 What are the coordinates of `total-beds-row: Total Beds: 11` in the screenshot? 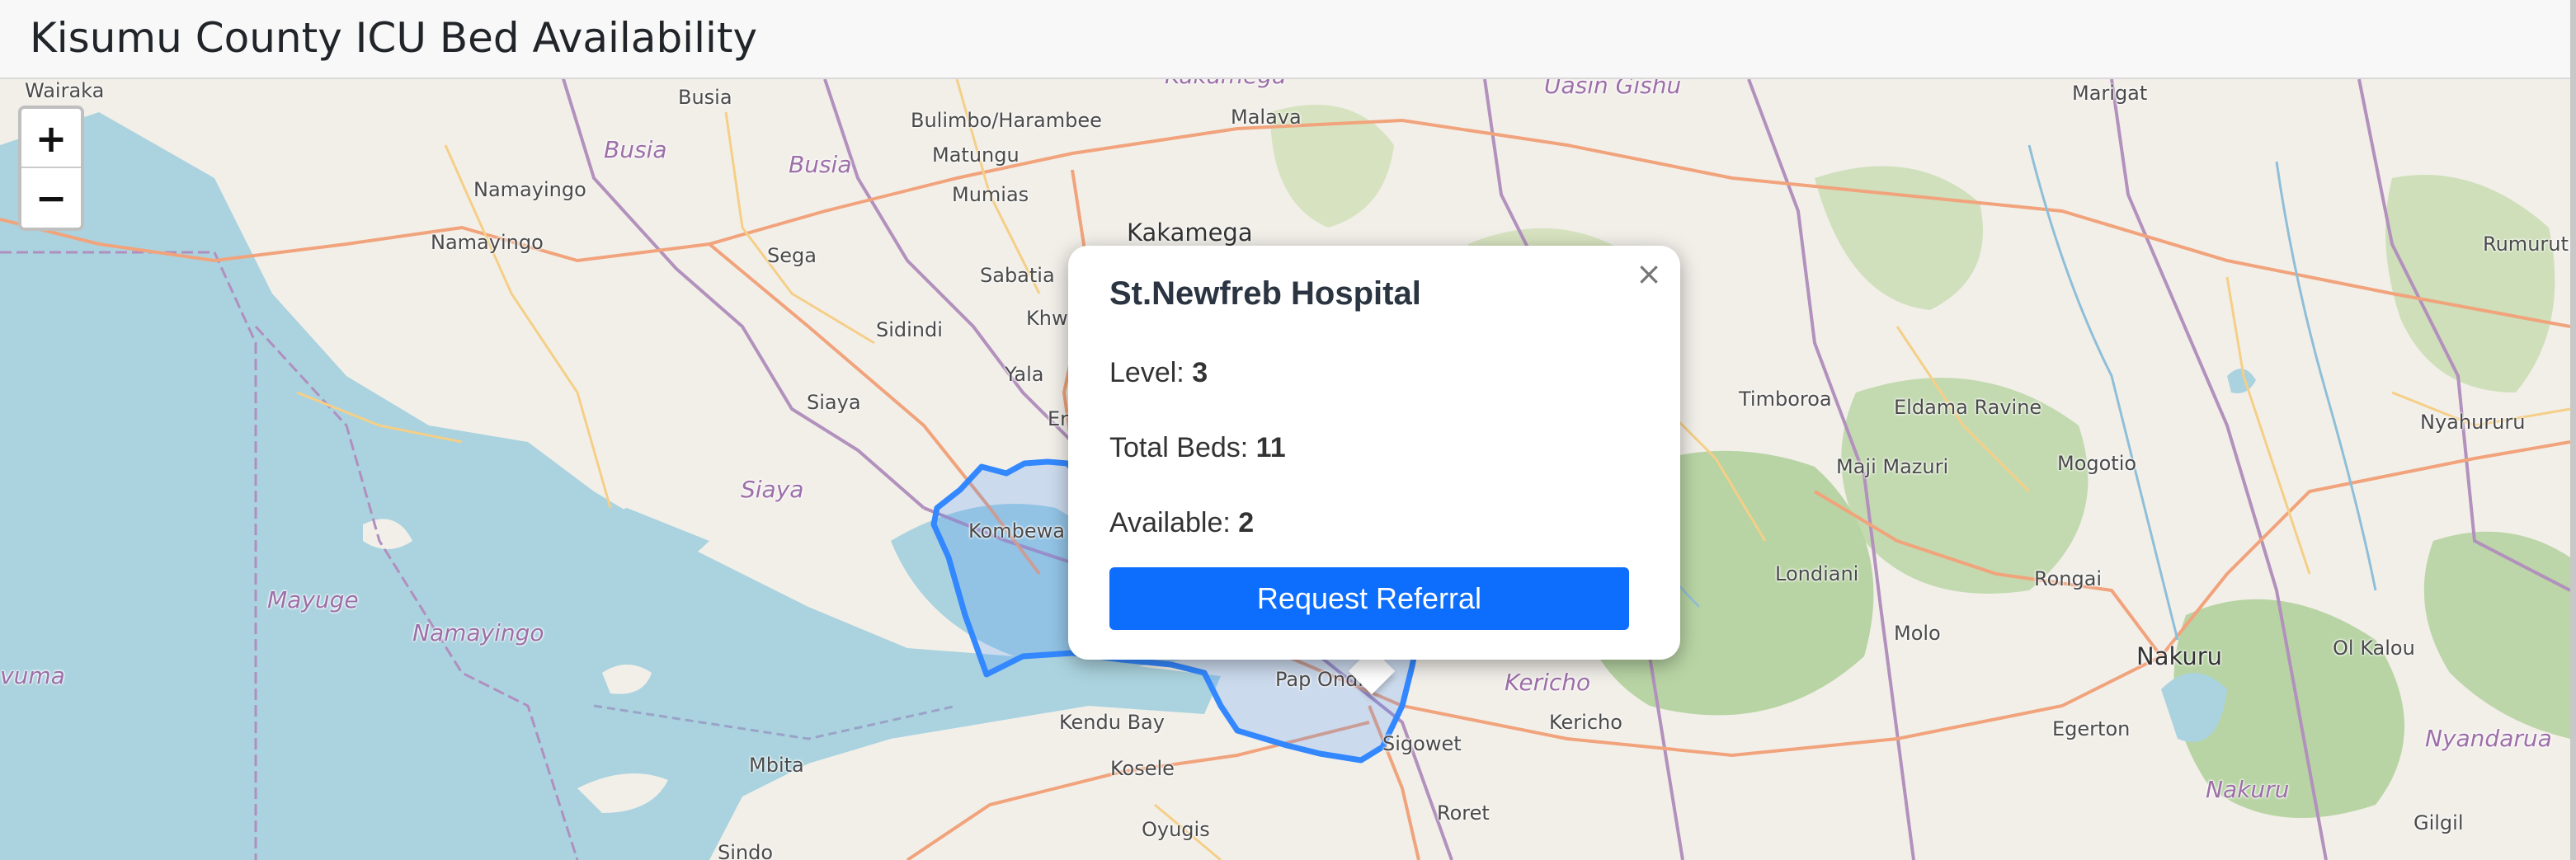 It's located at (1197, 447).